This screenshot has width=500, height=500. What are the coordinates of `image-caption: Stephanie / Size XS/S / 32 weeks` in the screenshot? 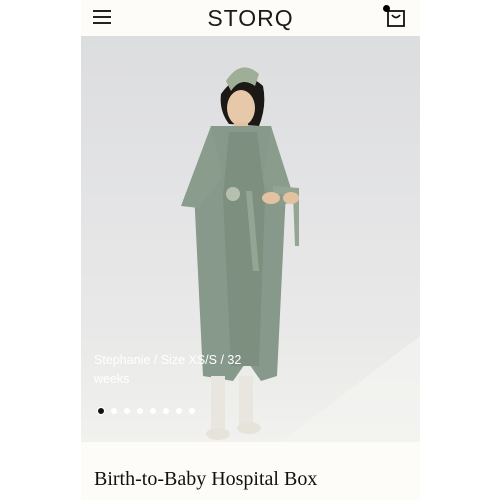 It's located at (168, 369).